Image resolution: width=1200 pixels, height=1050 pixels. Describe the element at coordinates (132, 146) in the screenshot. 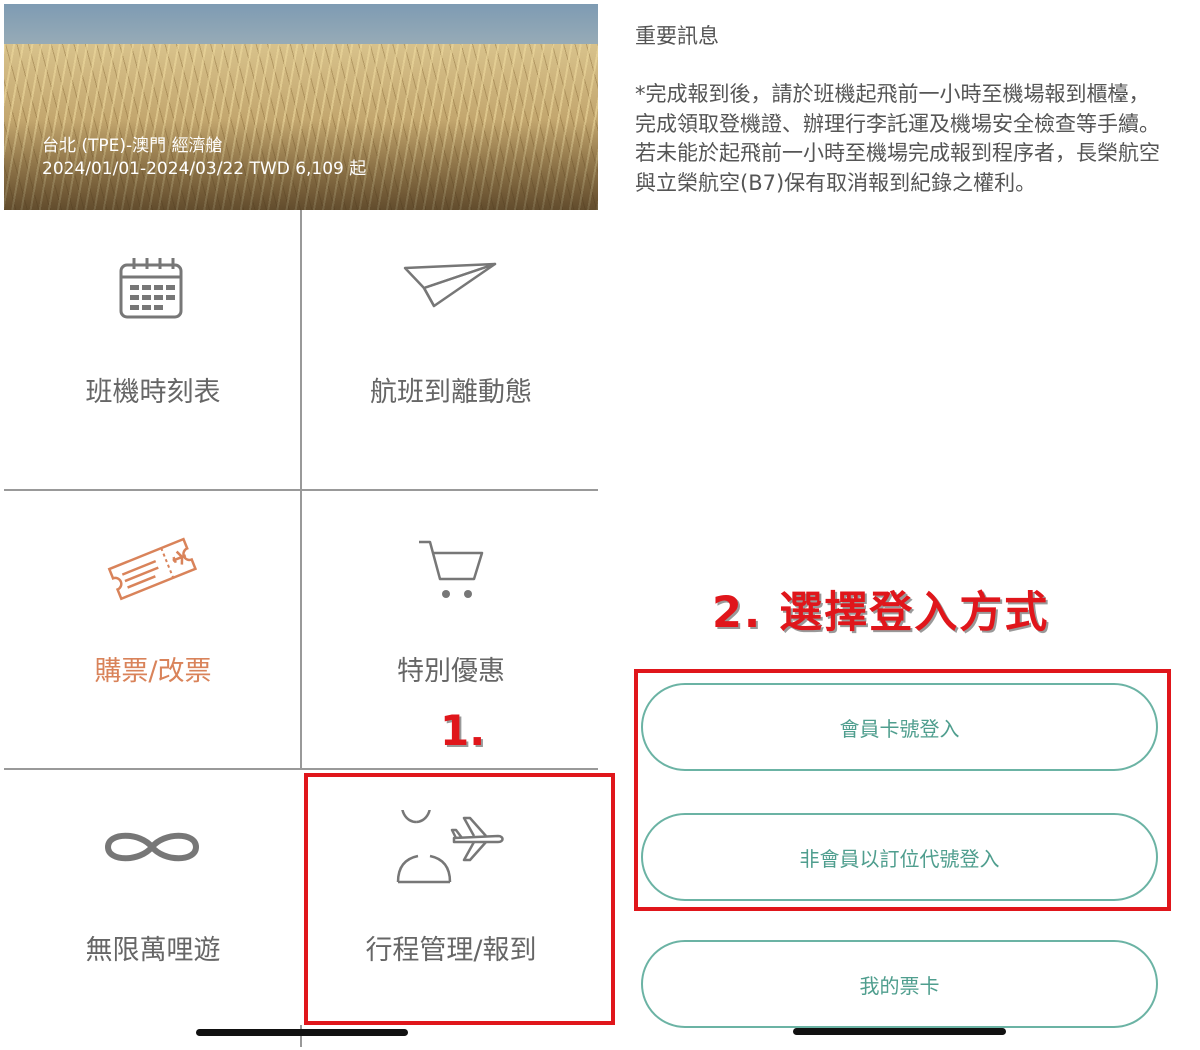

I see `banner-route: 台北 (TPE)-澳門 經濟艙` at that location.